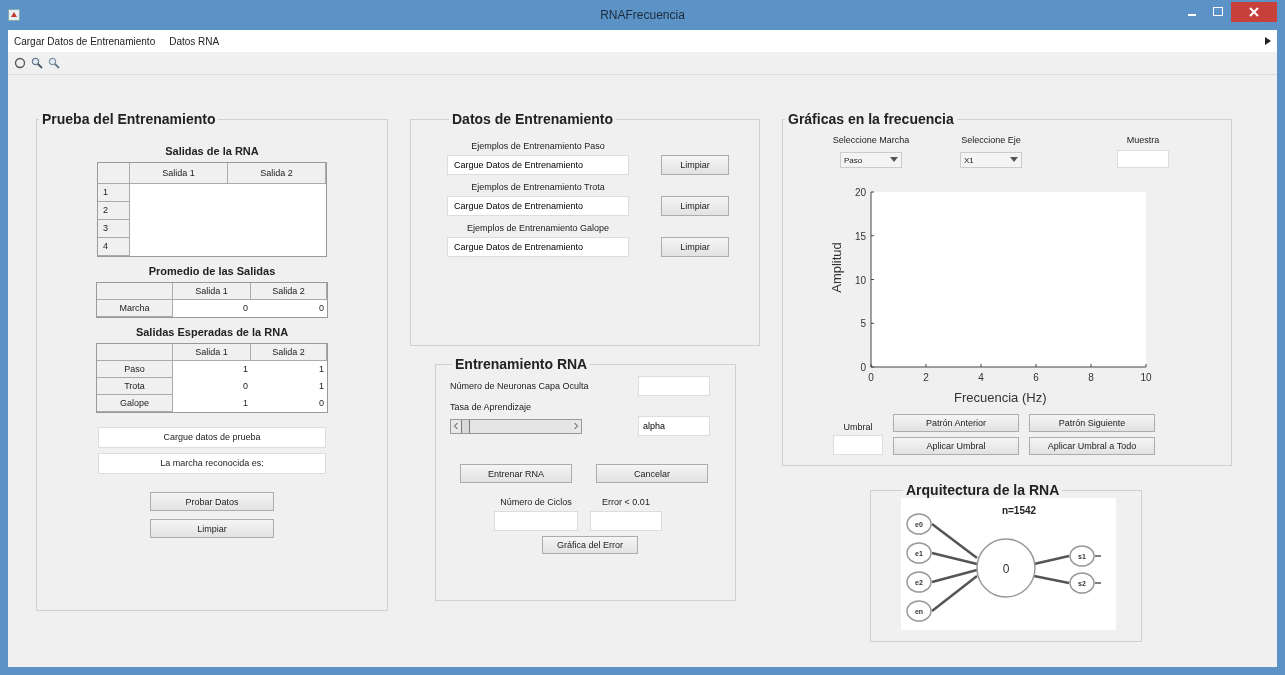  Describe the element at coordinates (212, 271) in the screenshot. I see `table-title: Promedio de las Salidas` at that location.